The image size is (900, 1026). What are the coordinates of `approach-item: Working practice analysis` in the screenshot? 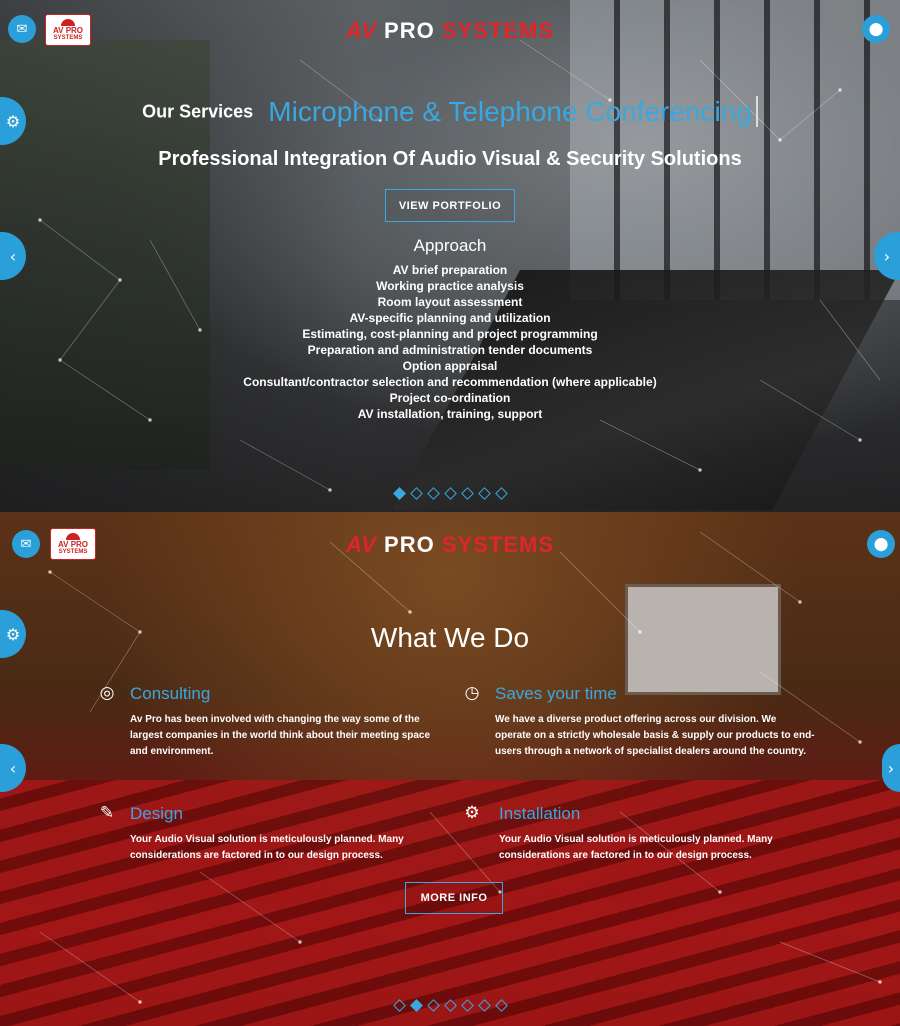 It's located at (450, 286).